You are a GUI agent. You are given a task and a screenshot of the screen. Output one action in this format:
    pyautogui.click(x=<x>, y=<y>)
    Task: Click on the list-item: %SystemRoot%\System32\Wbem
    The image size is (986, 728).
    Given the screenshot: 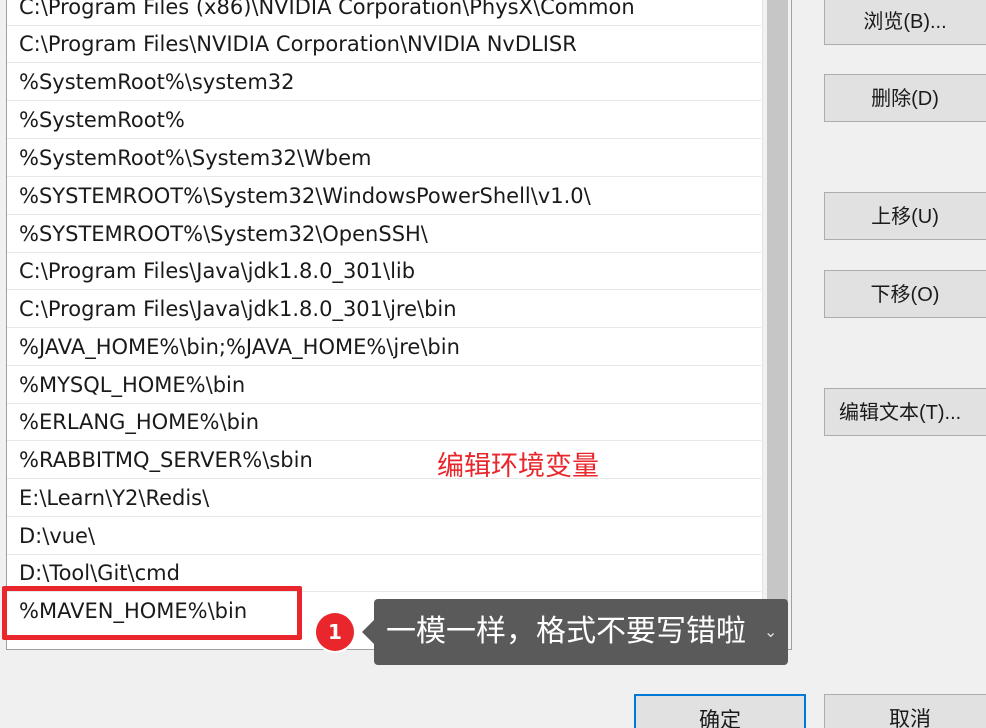 What is the action you would take?
    pyautogui.click(x=384, y=158)
    